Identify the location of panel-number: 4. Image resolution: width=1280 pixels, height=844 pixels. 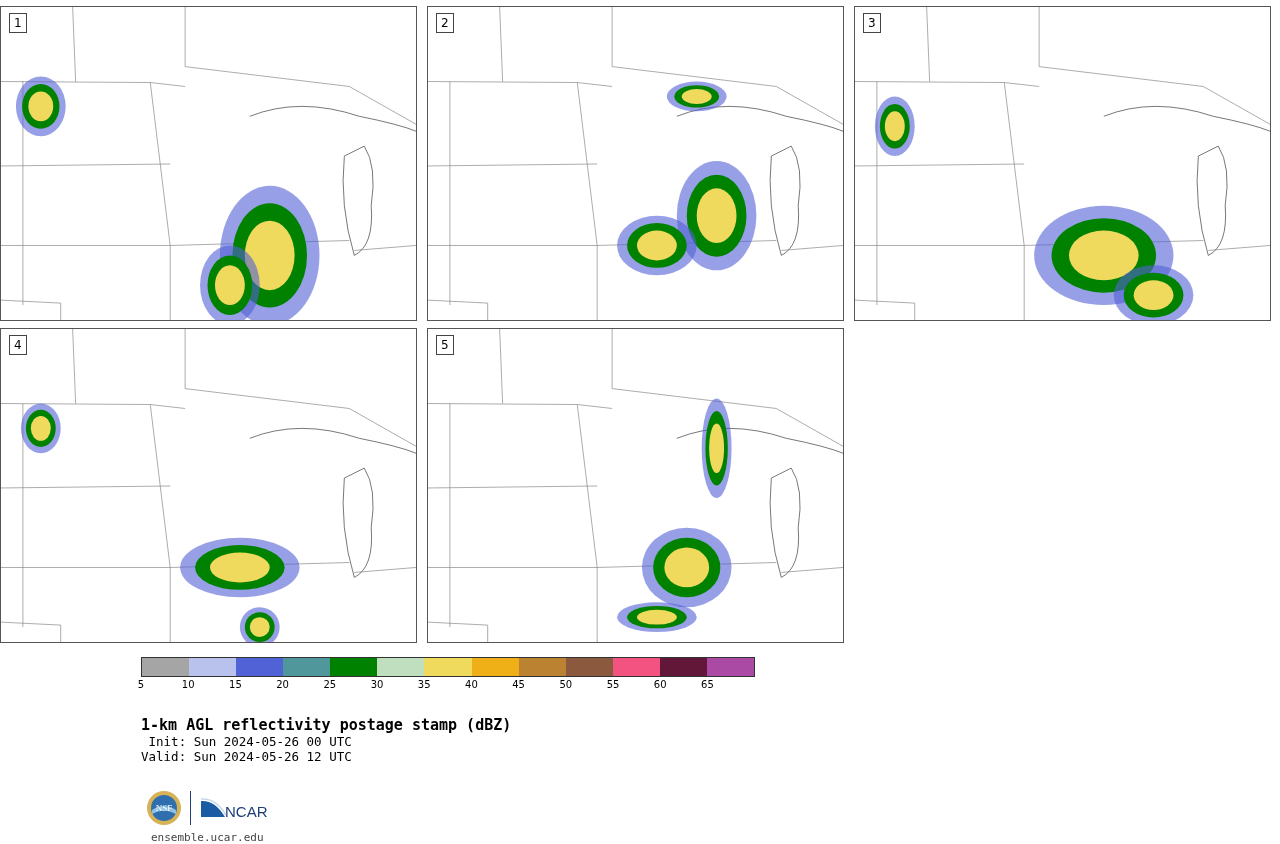
(18, 345).